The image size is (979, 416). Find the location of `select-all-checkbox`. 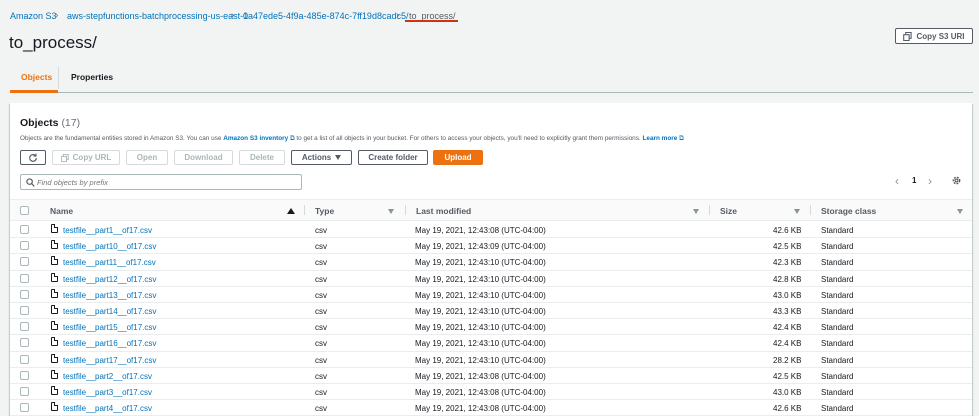

select-all-checkbox is located at coordinates (24, 210).